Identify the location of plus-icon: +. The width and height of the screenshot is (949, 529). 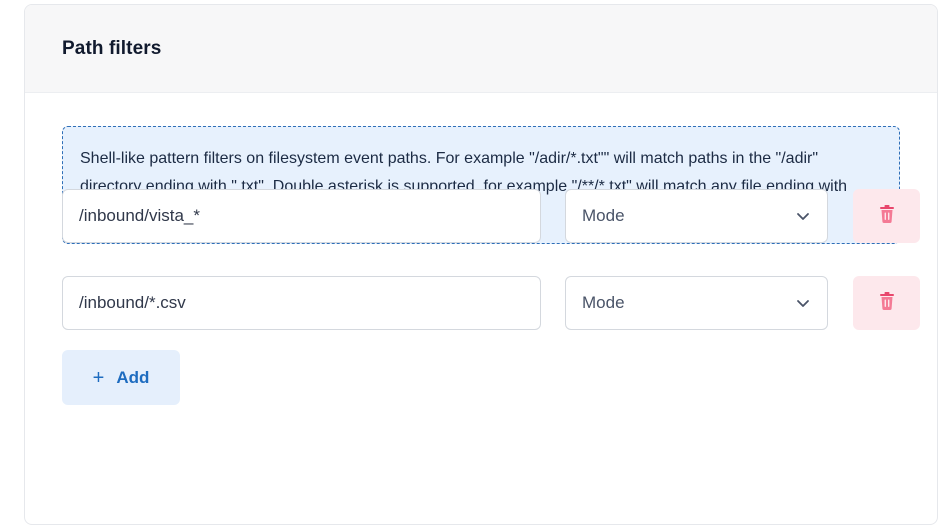
(98, 377).